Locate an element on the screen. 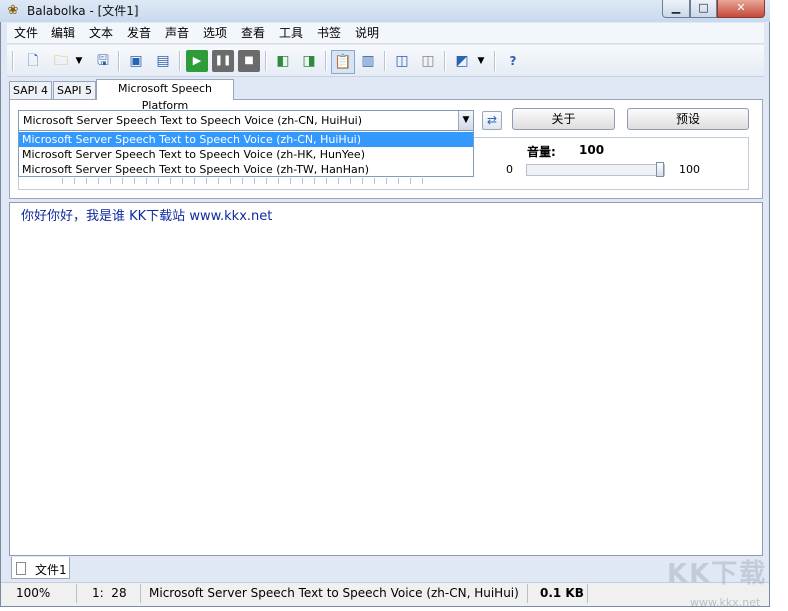 This screenshot has height=611, width=788. volume-value: 100 is located at coordinates (592, 150).